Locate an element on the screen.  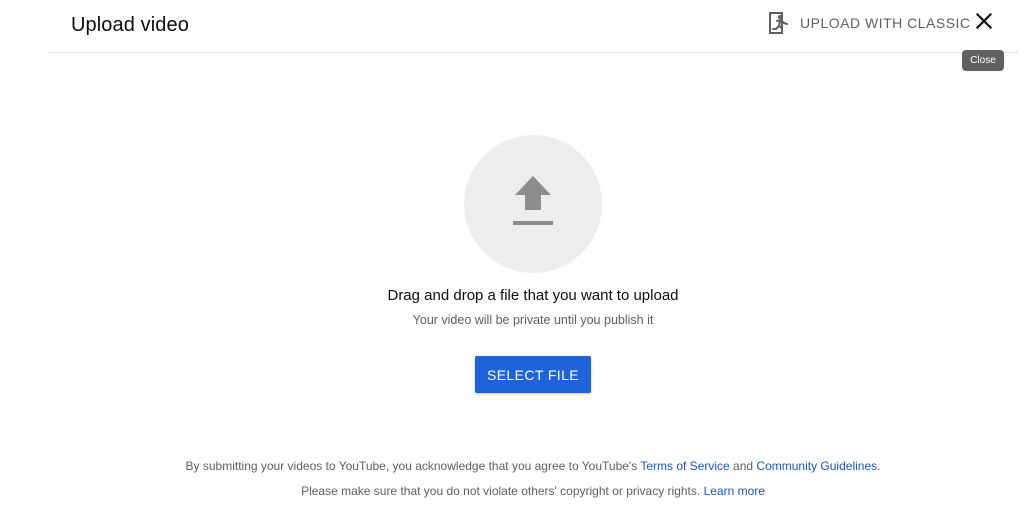
terms-notice-and: and is located at coordinates (743, 466).